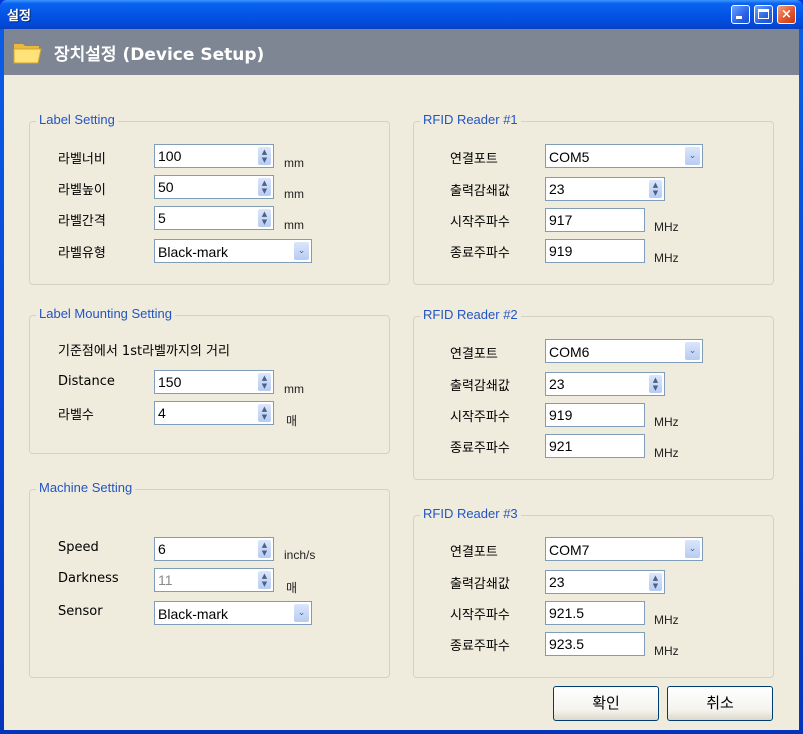  What do you see at coordinates (470, 513) in the screenshot?
I see `group-legend: RFID Reader #3` at bounding box center [470, 513].